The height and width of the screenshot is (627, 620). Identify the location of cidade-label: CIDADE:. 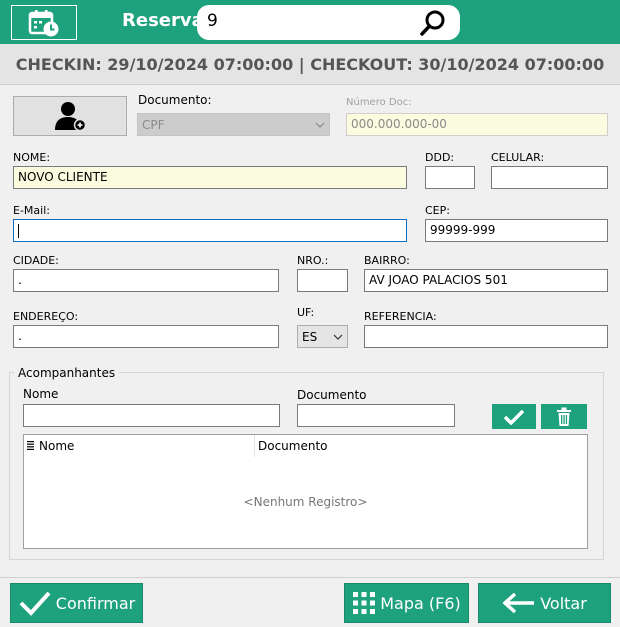
(36, 260).